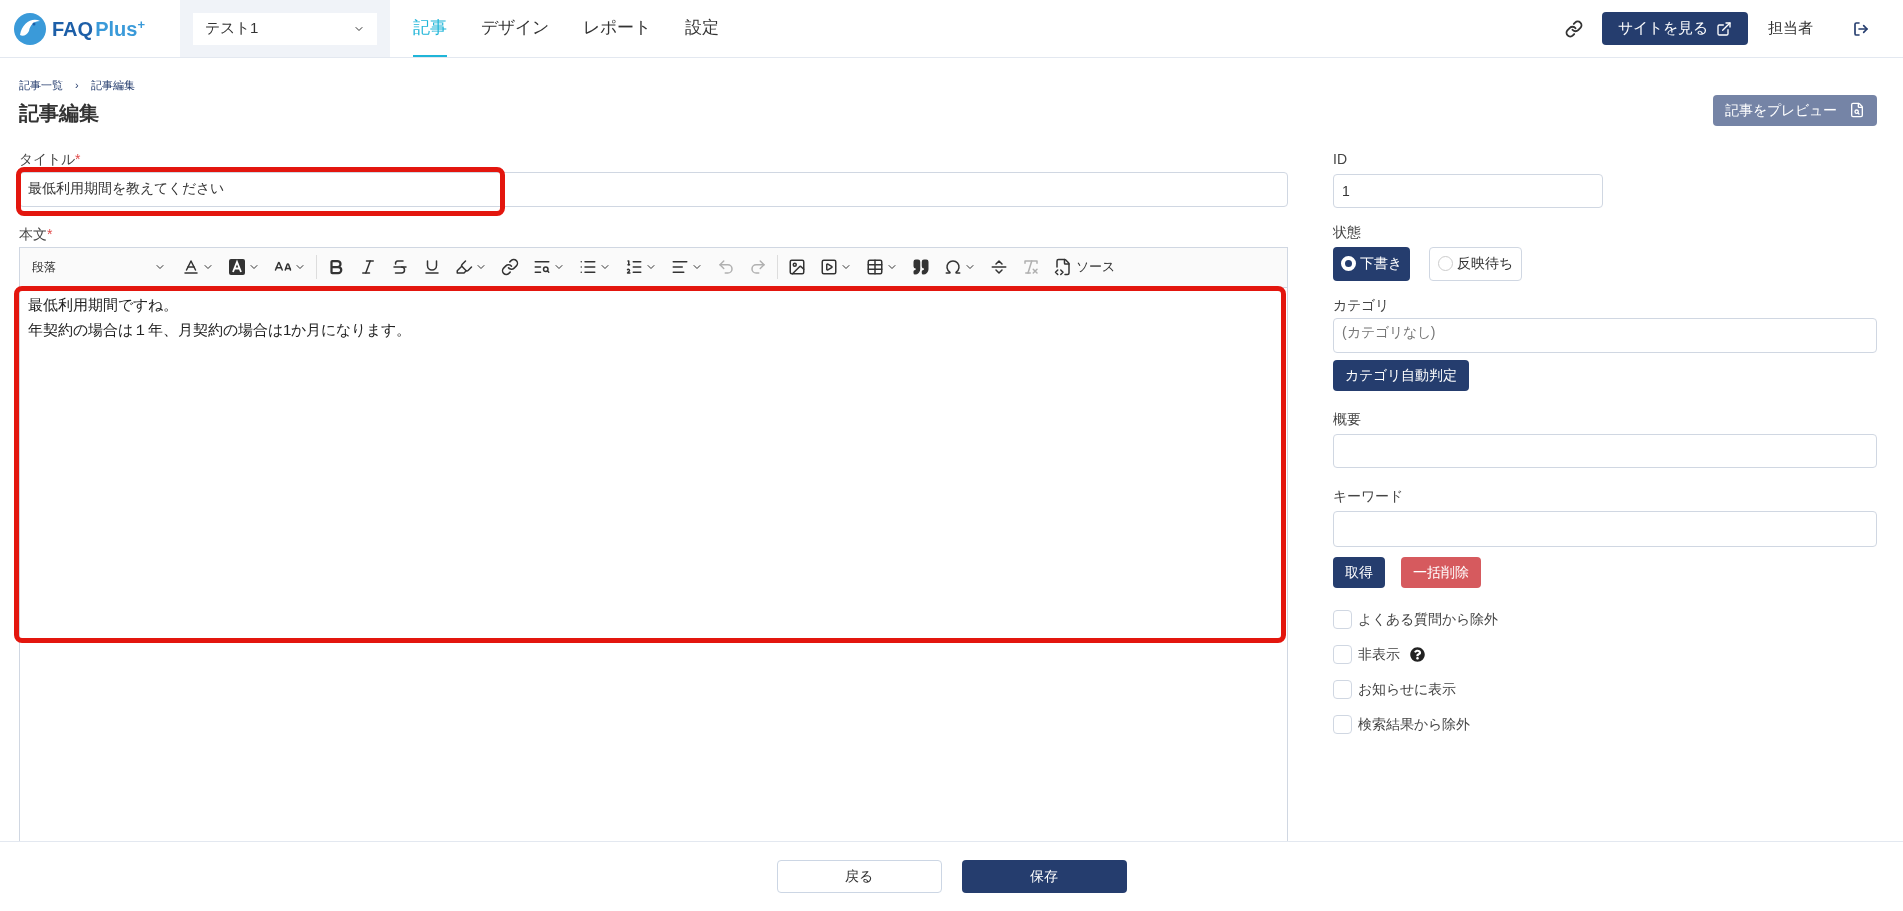 The height and width of the screenshot is (911, 1903). I want to click on checkbox-label: お知らせに表示, so click(1407, 689).